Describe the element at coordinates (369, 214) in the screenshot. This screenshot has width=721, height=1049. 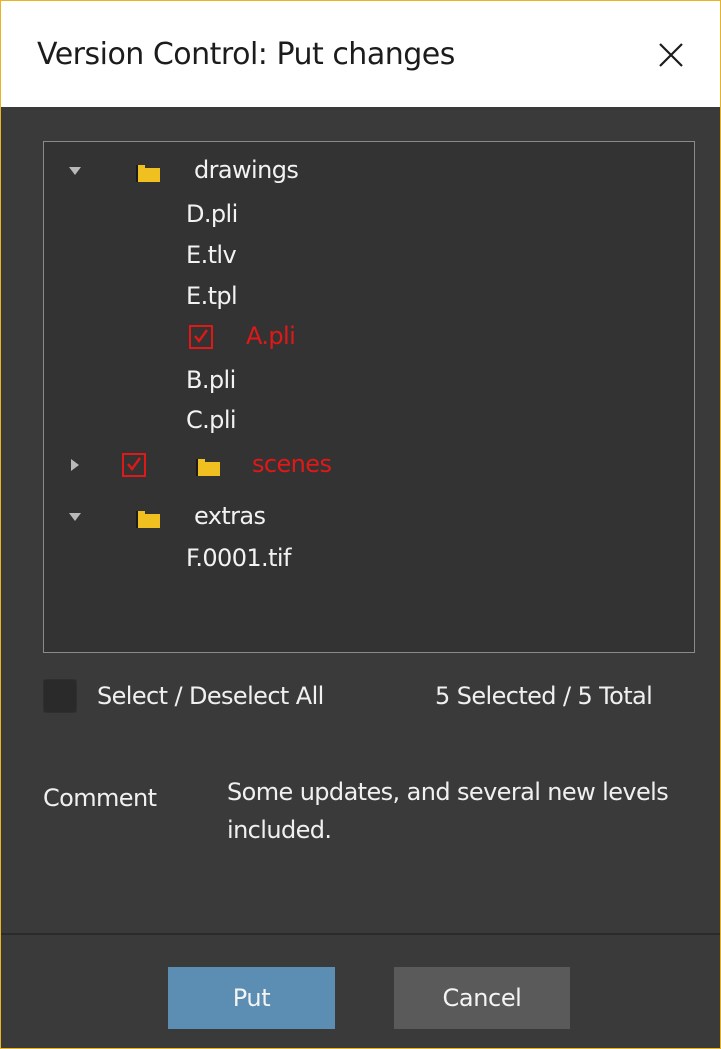
I see `tree-item-d-pli: D.pli` at that location.